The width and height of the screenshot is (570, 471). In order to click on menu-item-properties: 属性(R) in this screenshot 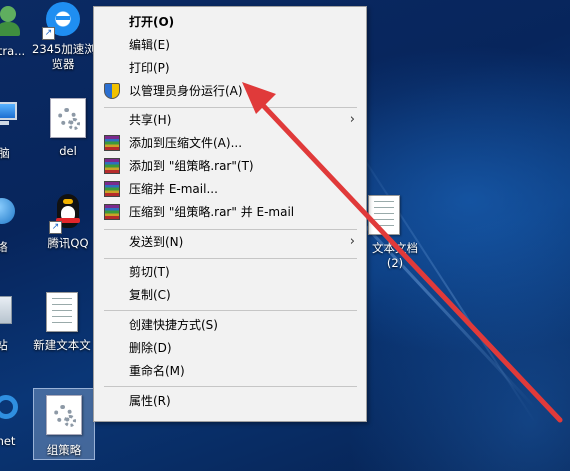, I will do `click(230, 401)`.